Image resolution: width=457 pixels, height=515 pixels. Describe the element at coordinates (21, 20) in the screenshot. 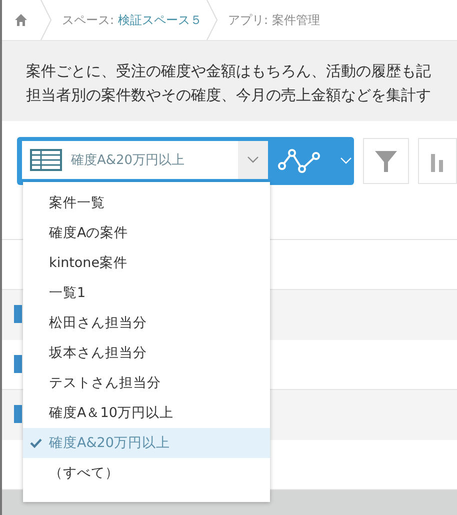

I see `home-icon` at that location.